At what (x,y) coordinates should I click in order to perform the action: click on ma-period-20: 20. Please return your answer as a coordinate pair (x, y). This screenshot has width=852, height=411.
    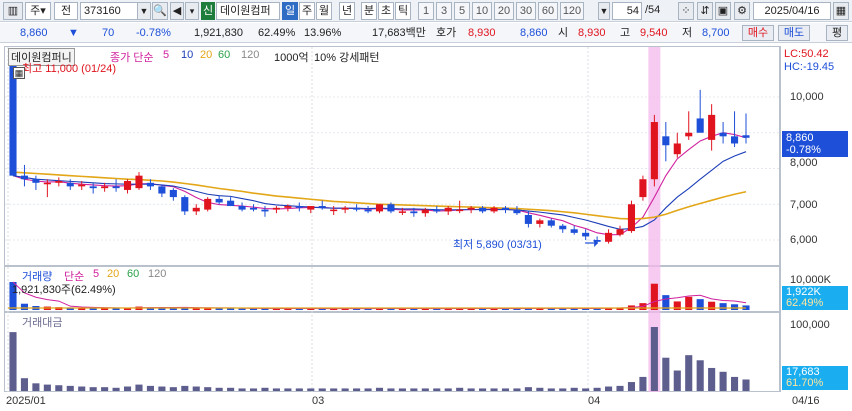
    Looking at the image, I should click on (206, 55).